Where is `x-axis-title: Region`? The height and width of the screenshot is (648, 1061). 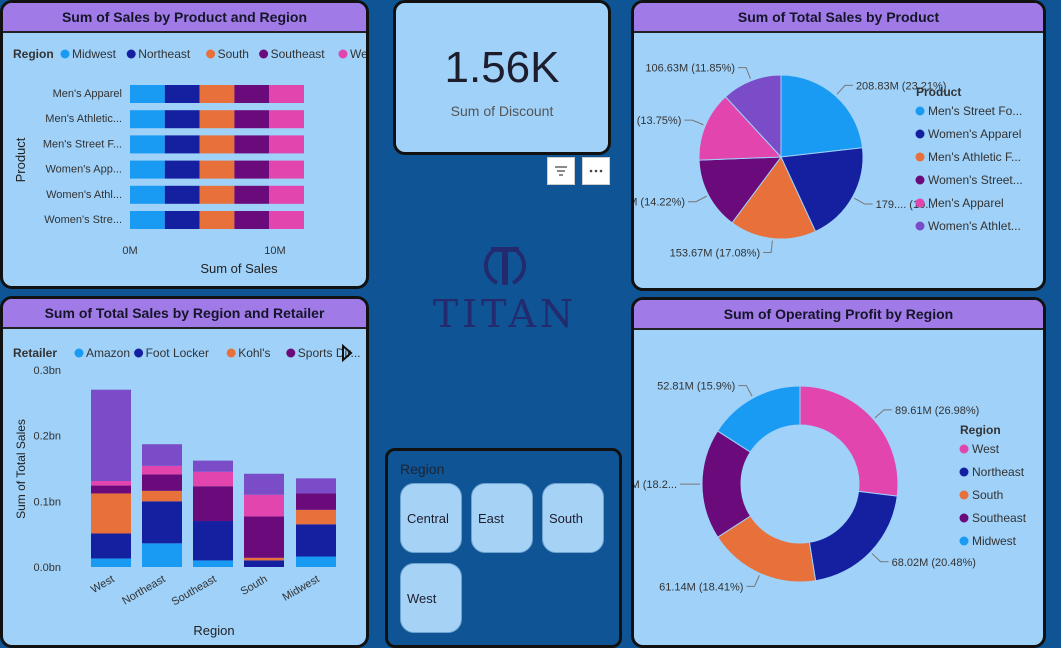
x-axis-title: Region is located at coordinates (213, 630).